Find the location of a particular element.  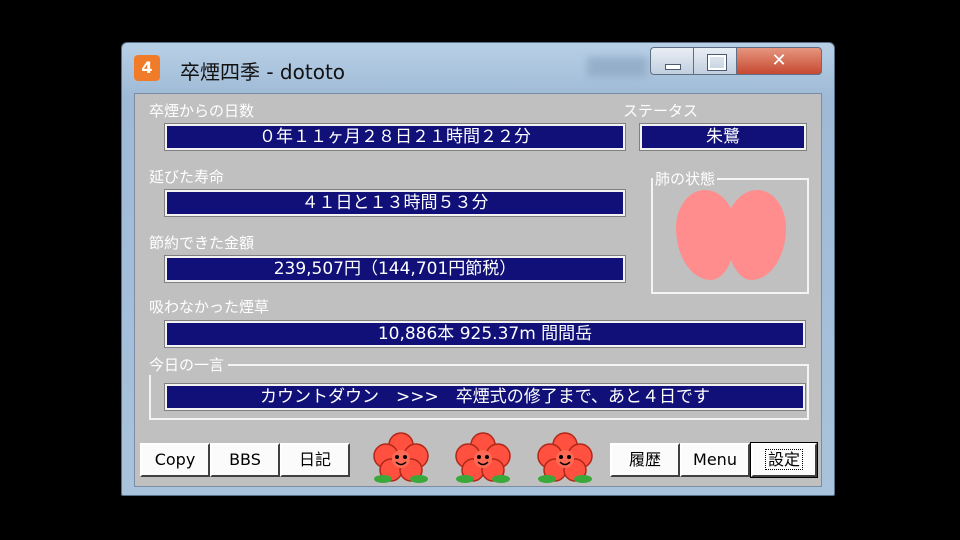

copy-button: Copy is located at coordinates (175, 460).